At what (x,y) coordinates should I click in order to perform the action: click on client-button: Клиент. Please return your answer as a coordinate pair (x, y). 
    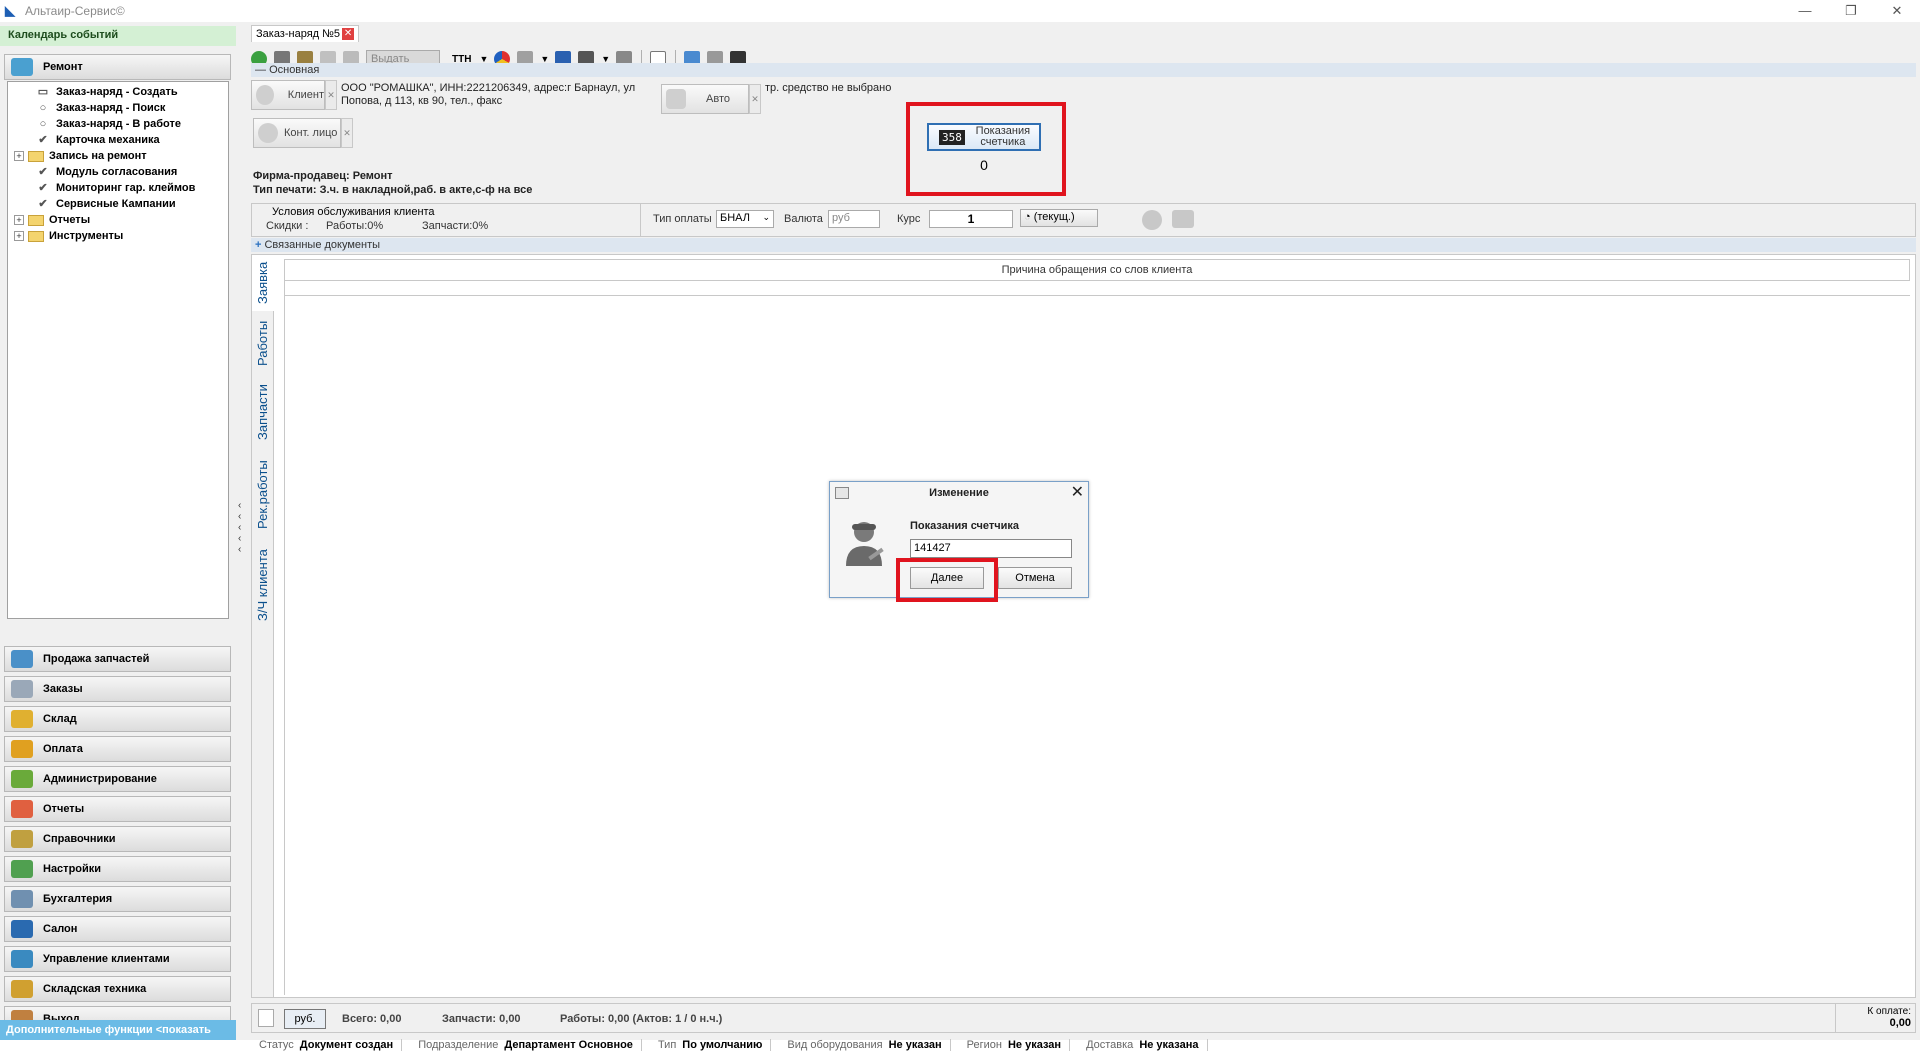
    Looking at the image, I should click on (288, 95).